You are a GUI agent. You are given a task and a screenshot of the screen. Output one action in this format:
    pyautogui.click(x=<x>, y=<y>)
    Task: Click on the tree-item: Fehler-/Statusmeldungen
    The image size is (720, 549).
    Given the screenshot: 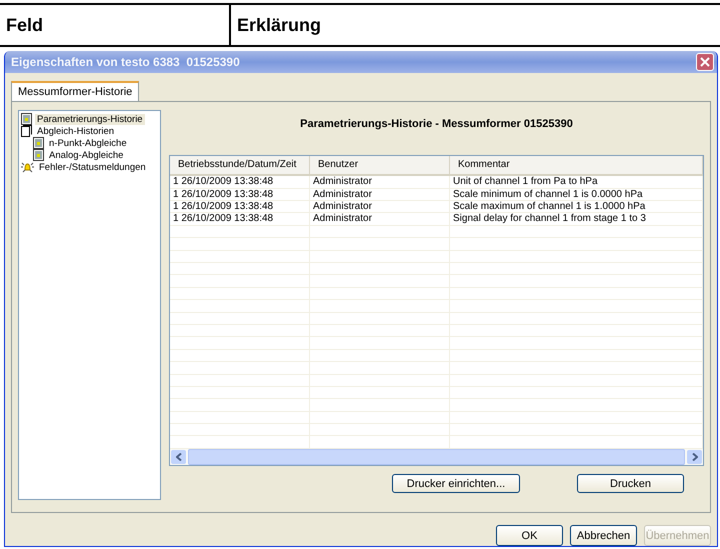 What is the action you would take?
    pyautogui.click(x=92, y=167)
    